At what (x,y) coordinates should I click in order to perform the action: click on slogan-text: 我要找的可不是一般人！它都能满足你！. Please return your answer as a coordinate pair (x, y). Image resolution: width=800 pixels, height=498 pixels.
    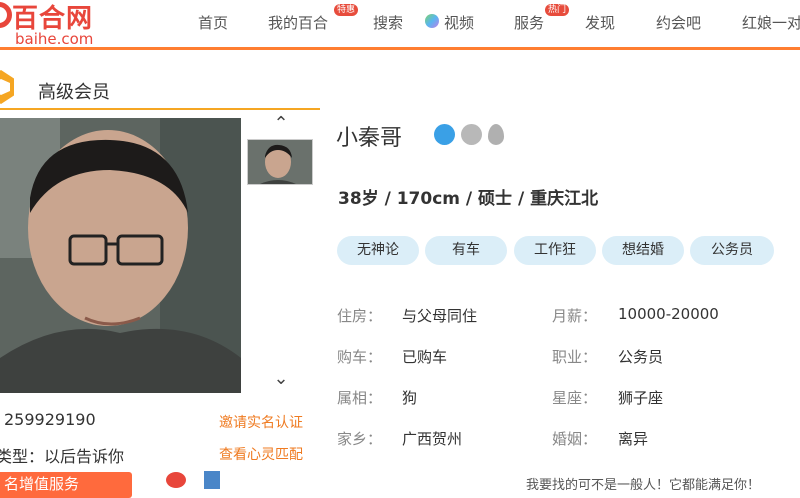
    Looking at the image, I should click on (643, 485).